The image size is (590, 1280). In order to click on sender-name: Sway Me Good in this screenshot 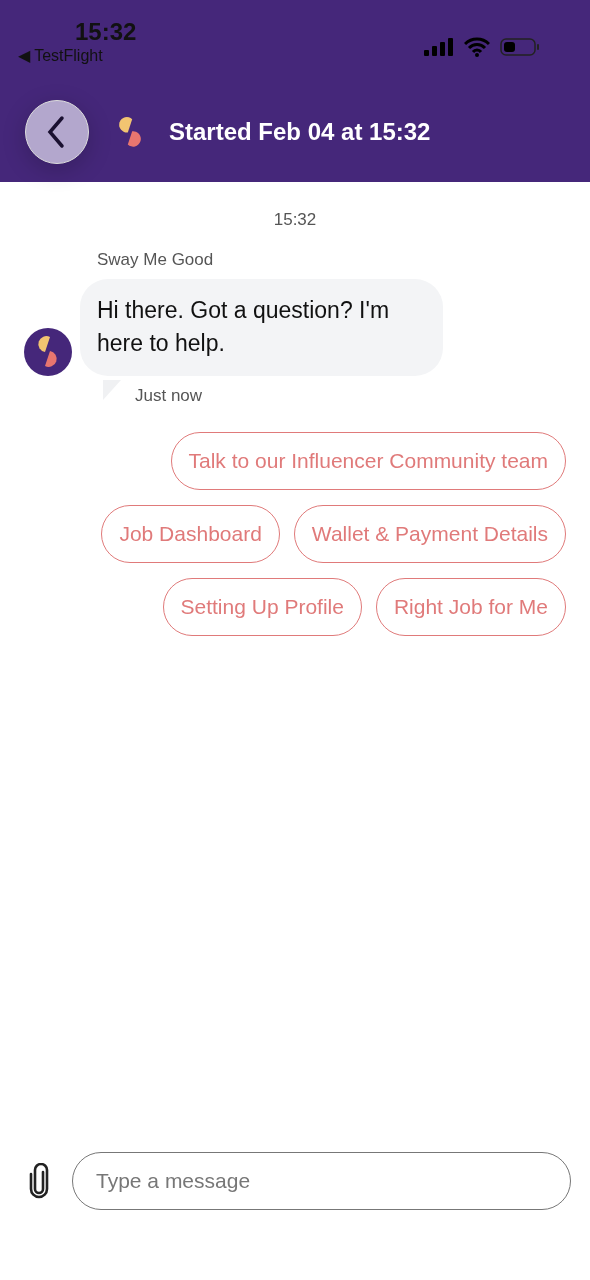, I will do `click(156, 260)`.